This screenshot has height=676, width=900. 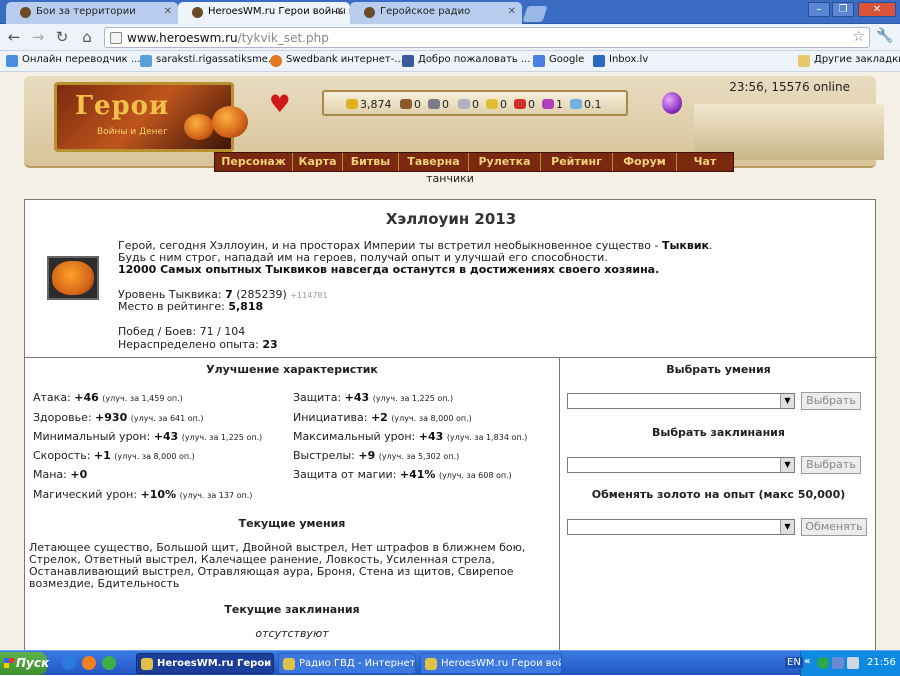 I want to click on crystals-value: 0, so click(x=531, y=104).